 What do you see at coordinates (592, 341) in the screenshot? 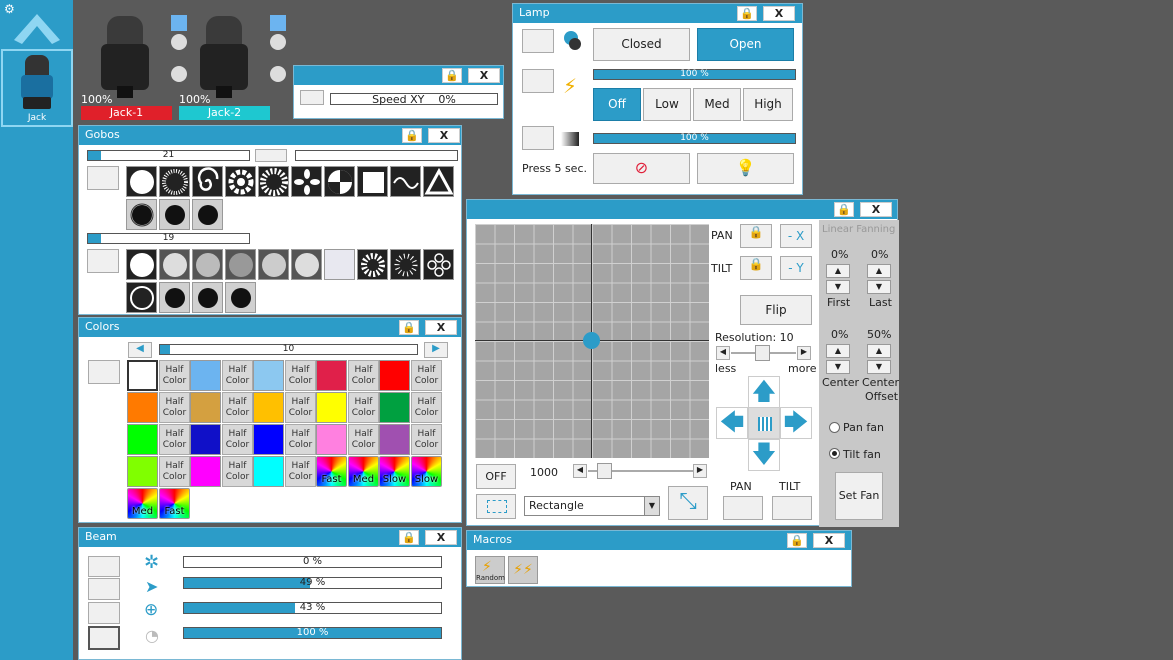
I see `pan-tilt-grid` at bounding box center [592, 341].